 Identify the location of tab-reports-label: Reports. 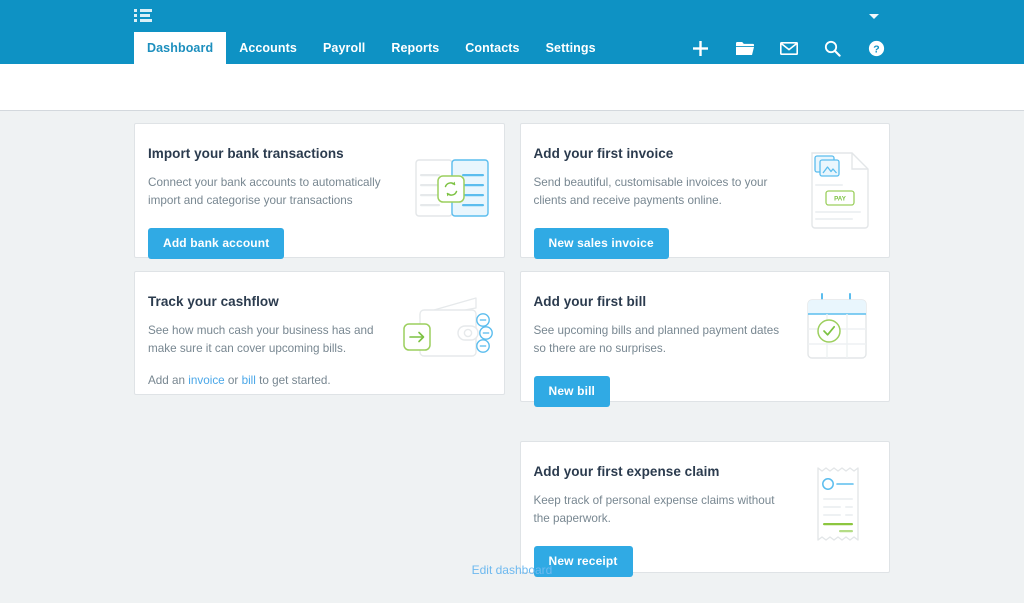
(415, 48).